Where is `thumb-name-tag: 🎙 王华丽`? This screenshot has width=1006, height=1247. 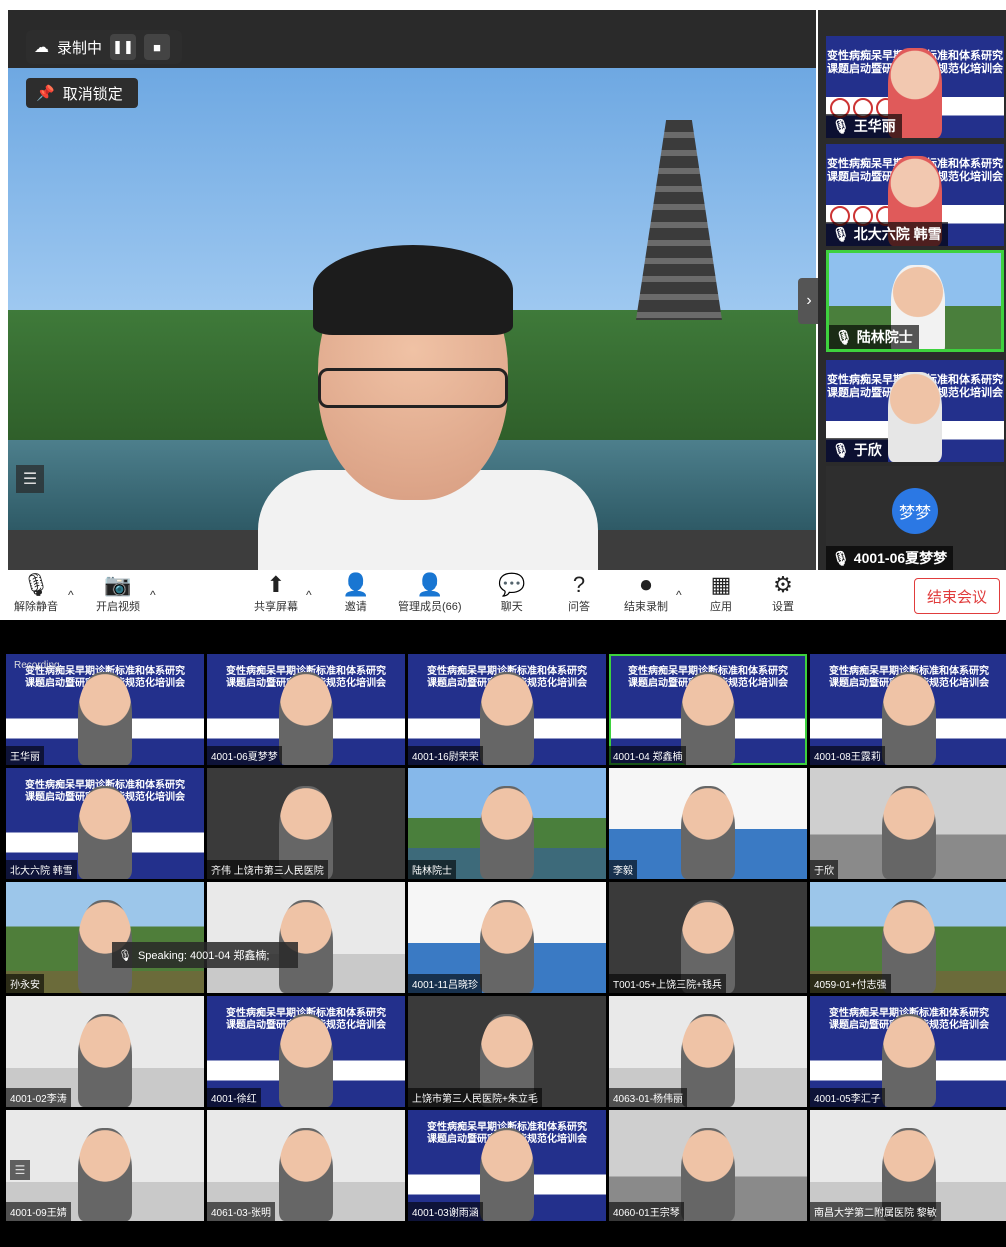
thumb-name-tag: 🎙 王华丽 is located at coordinates (864, 126).